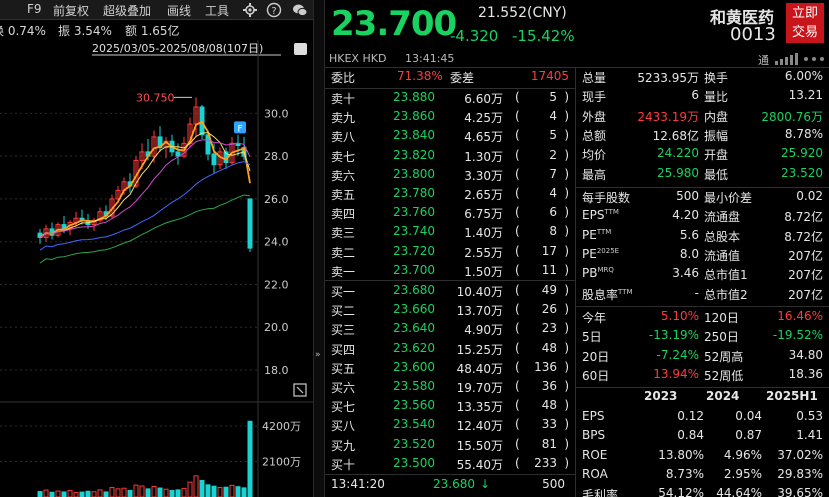  Describe the element at coordinates (742, 473) in the screenshot. I see `fin-value: 2.95%` at that location.